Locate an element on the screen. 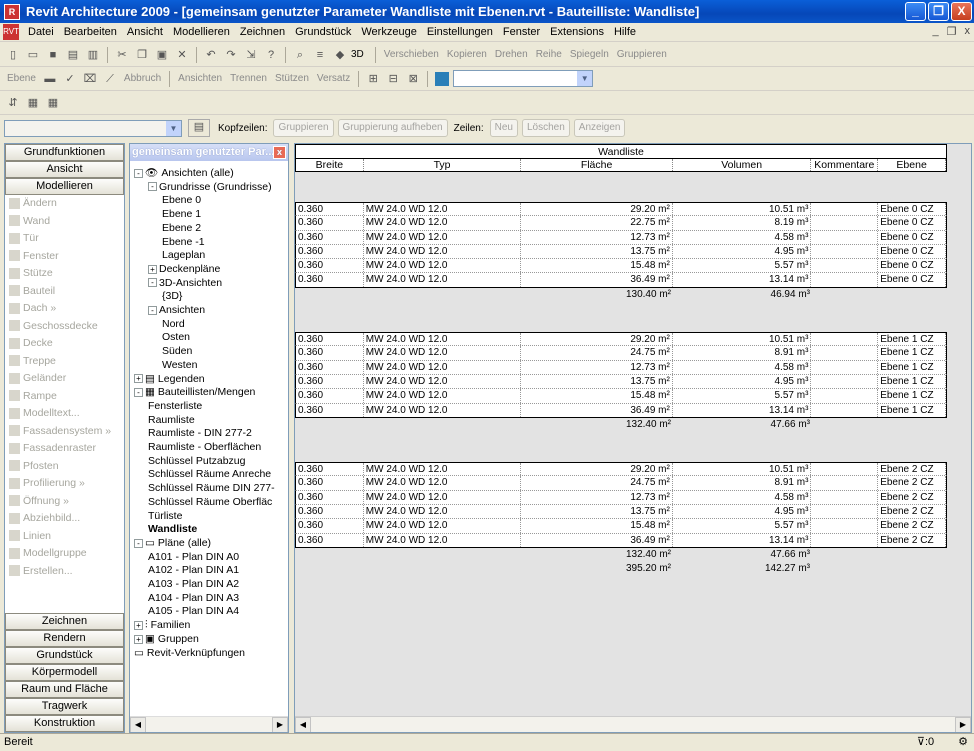  design-bar-item: Wand is located at coordinates (64, 222).